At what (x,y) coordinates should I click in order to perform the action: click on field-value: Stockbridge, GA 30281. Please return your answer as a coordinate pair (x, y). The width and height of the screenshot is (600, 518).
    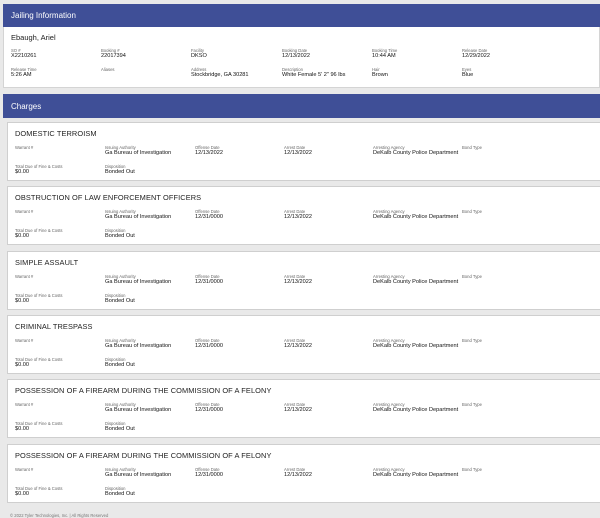
    Looking at the image, I should click on (220, 75).